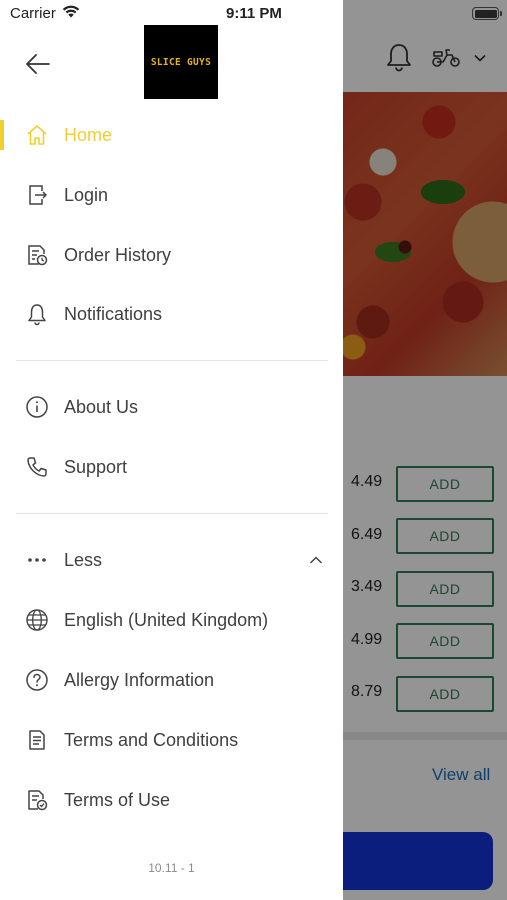  I want to click on menu-item-label: Login, so click(86, 194).